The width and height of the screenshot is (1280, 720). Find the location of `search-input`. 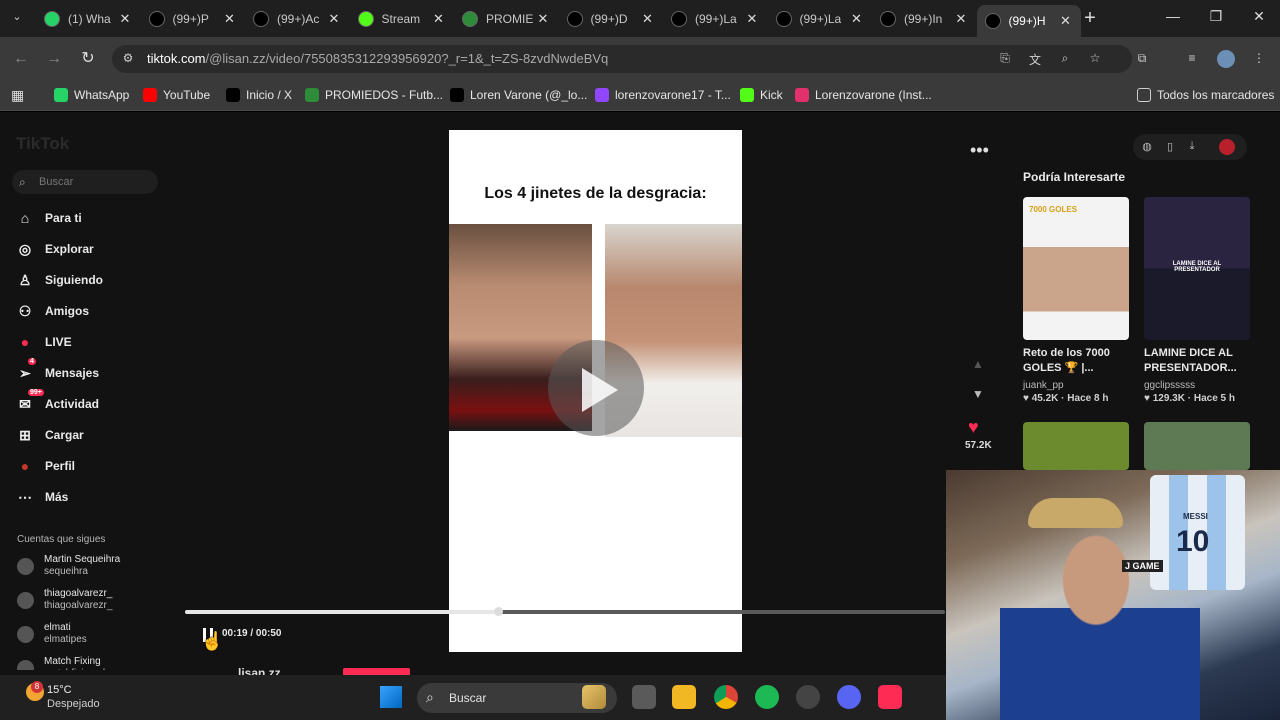

search-input is located at coordinates (85, 182).